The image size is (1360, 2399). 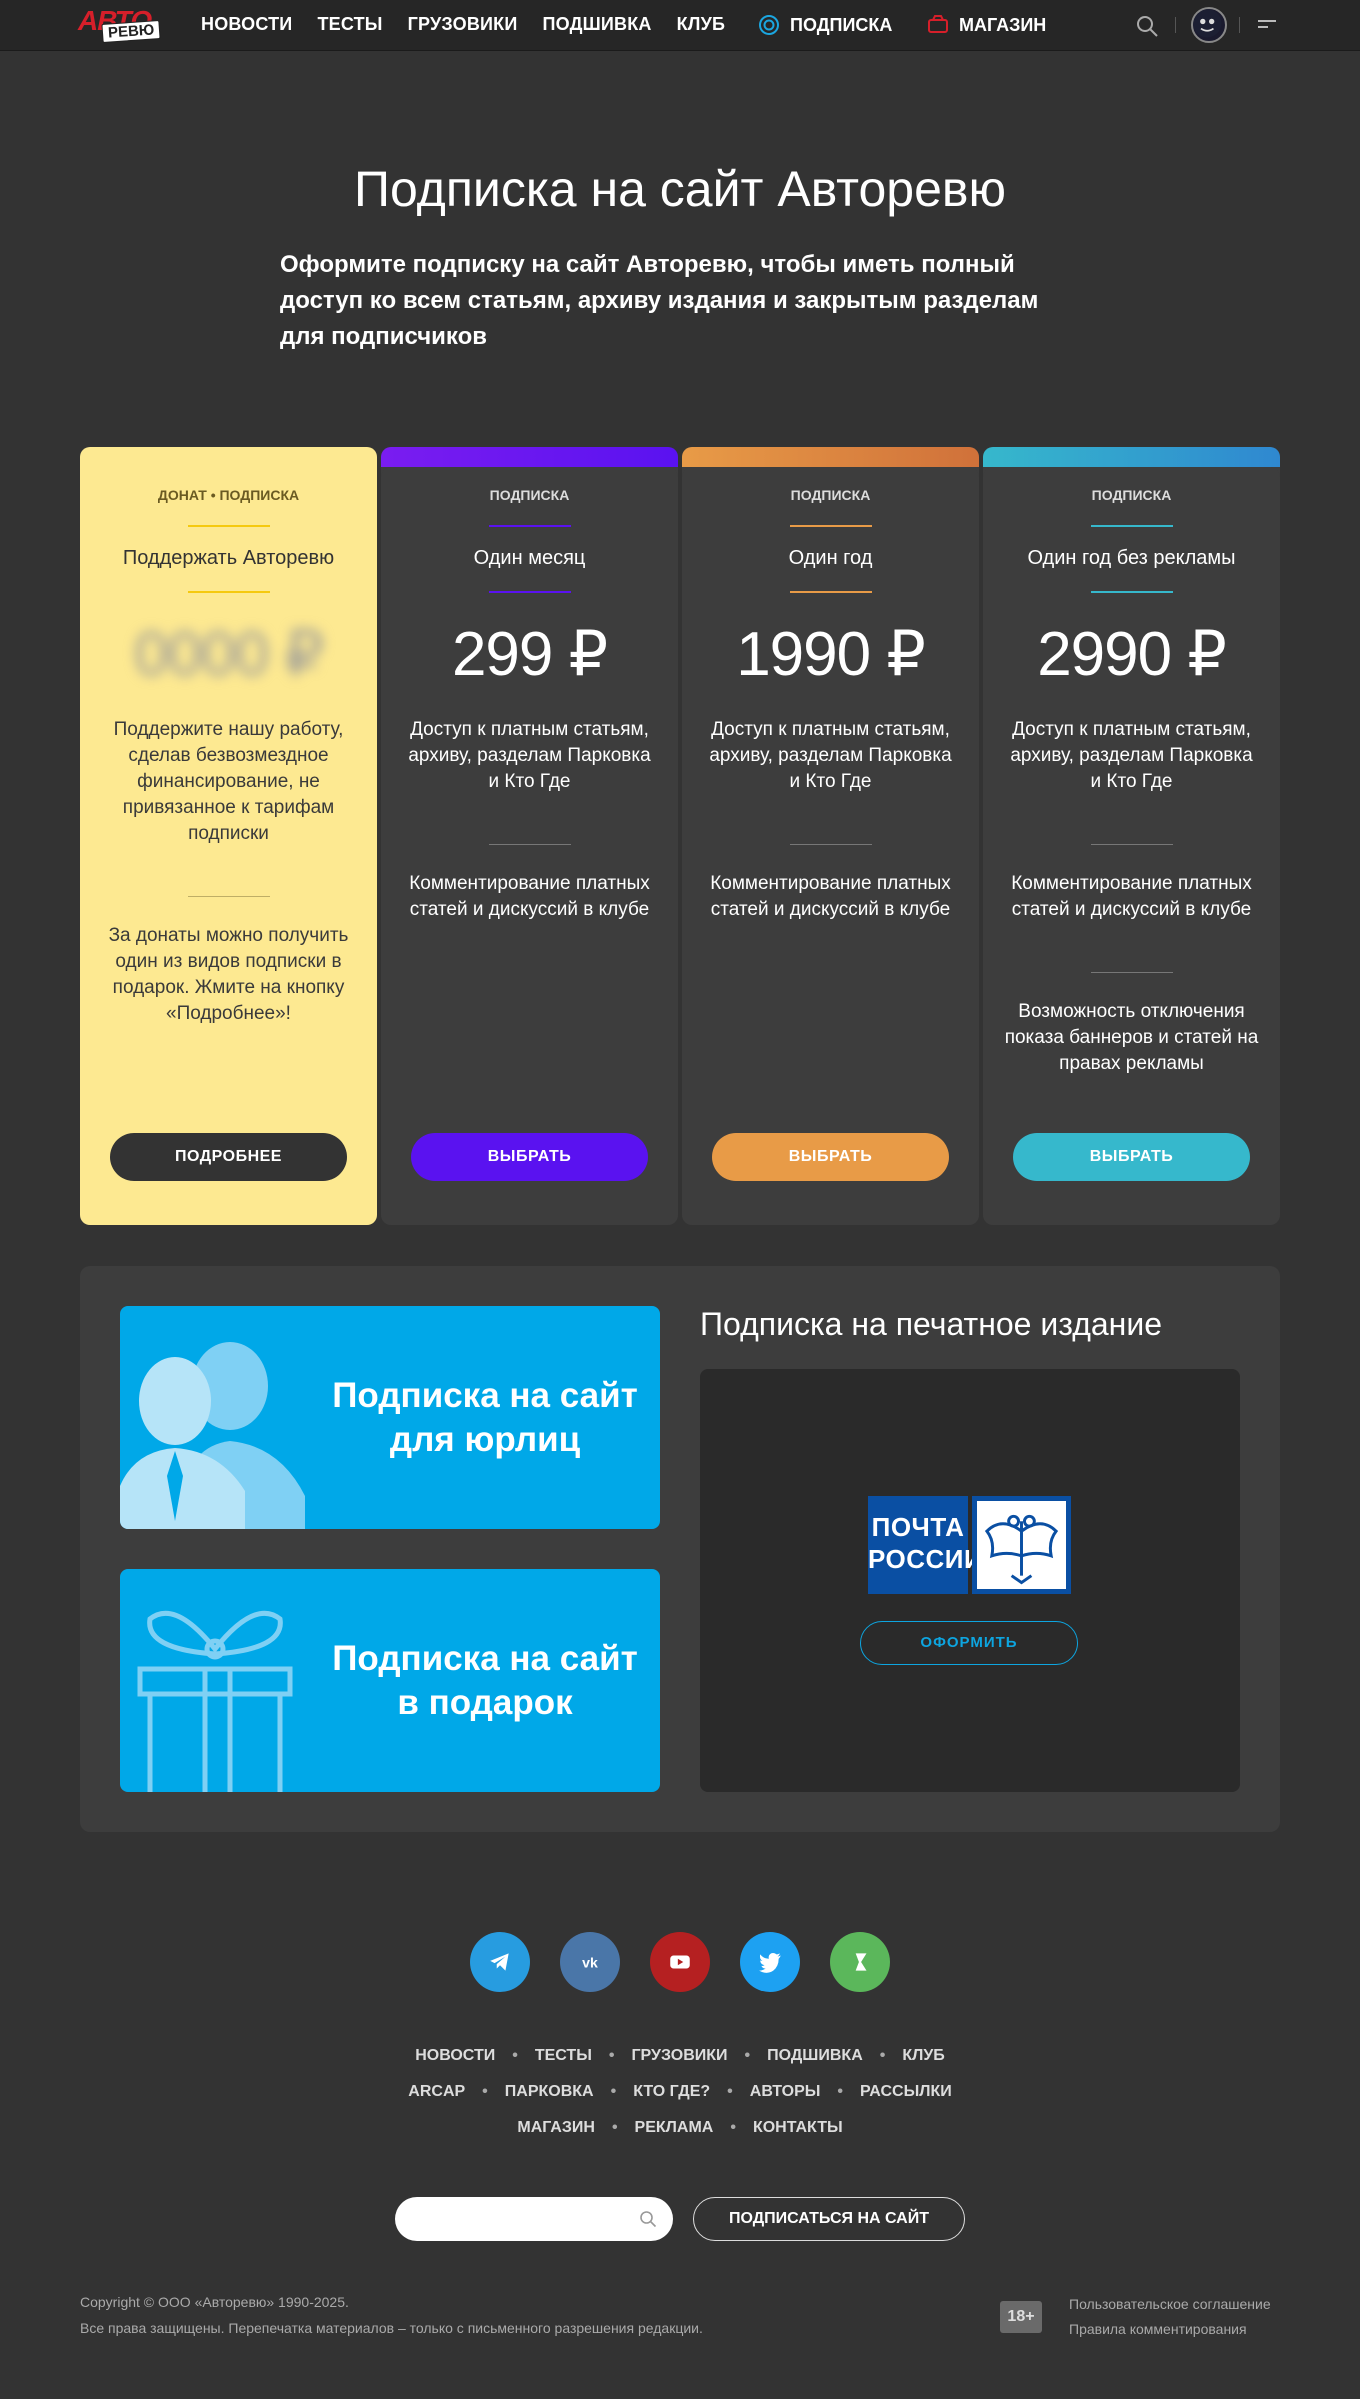 What do you see at coordinates (556, 2128) in the screenshot?
I see `footer-link: МАГАЗИН` at bounding box center [556, 2128].